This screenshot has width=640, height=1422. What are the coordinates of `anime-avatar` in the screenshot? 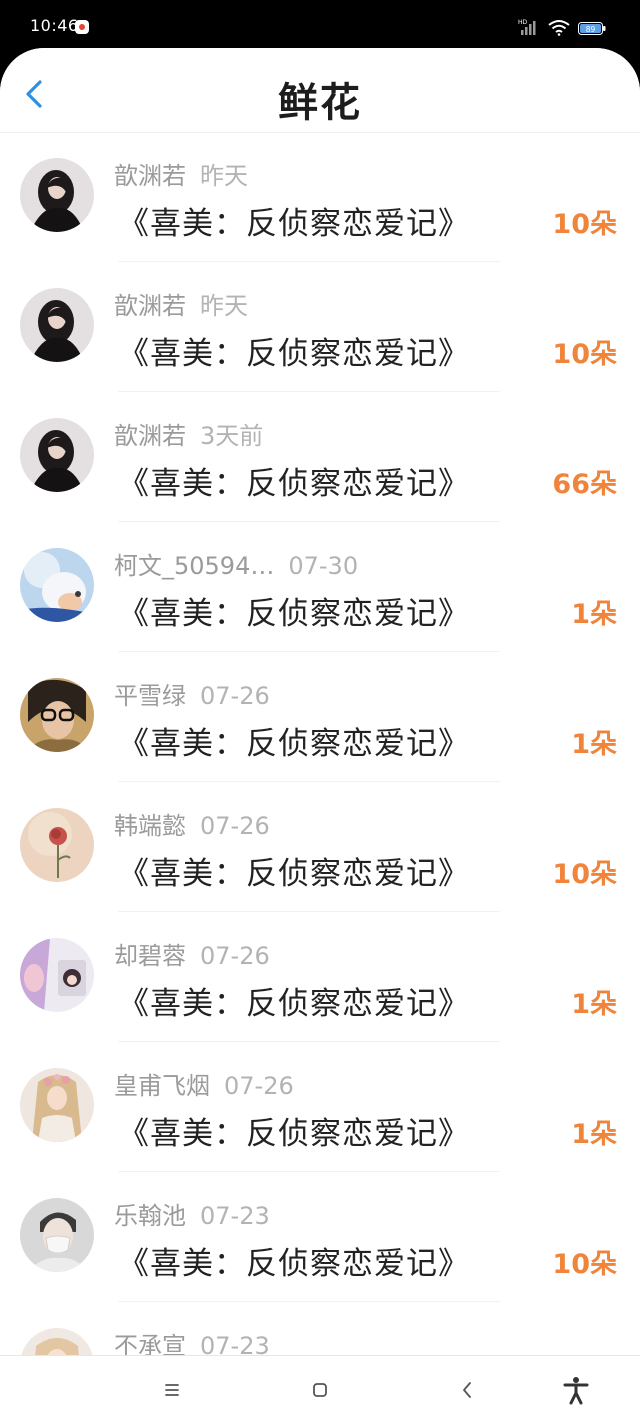 It's located at (57, 975).